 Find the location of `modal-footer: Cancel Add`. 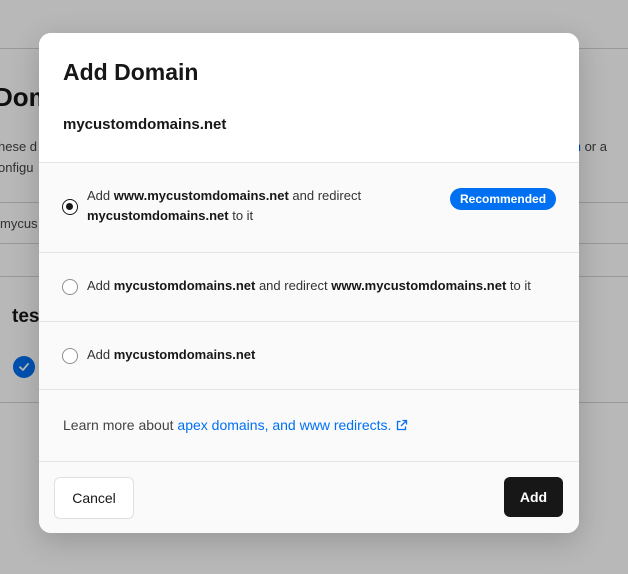

modal-footer: Cancel Add is located at coordinates (309, 497).